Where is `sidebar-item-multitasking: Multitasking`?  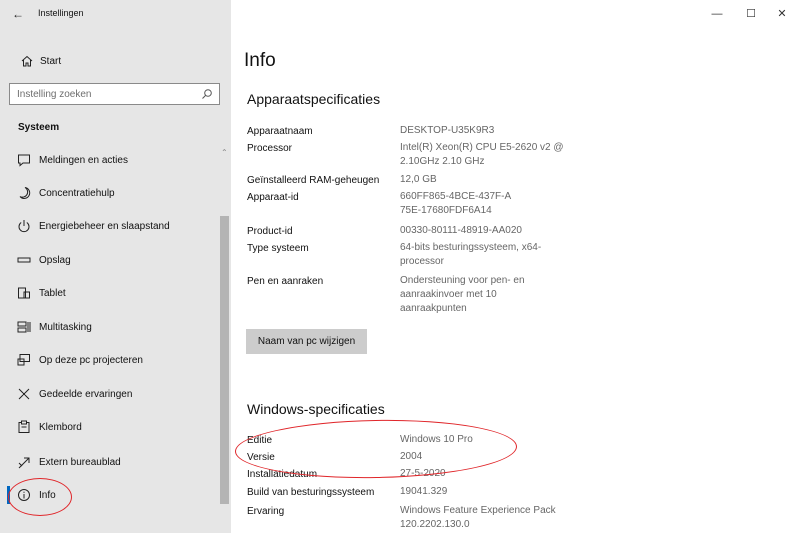 sidebar-item-multitasking: Multitasking is located at coordinates (109, 327).